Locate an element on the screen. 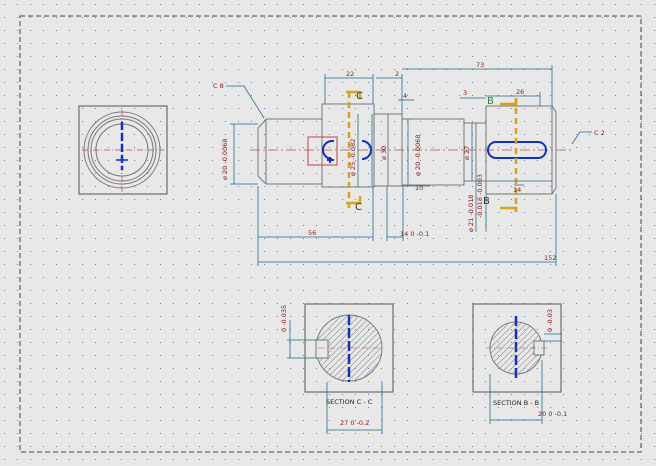 The image size is (656, 466). dim-dia30: ø 30 is located at coordinates (384, 153).